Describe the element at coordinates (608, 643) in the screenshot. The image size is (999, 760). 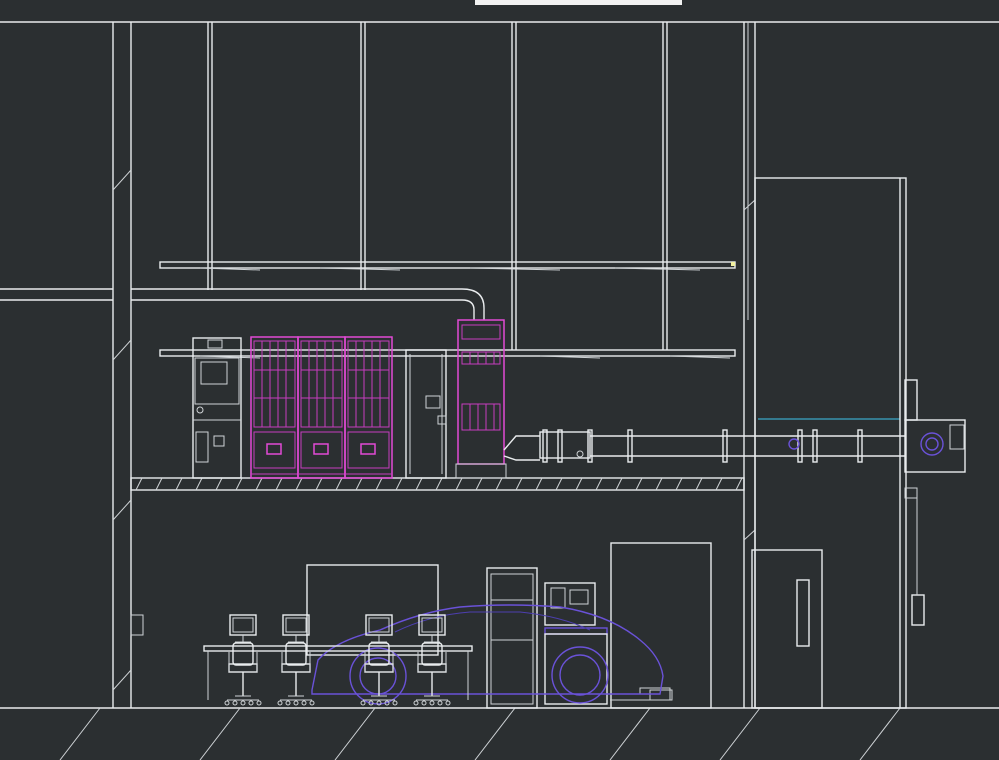
I see `chassis-dyno` at that location.